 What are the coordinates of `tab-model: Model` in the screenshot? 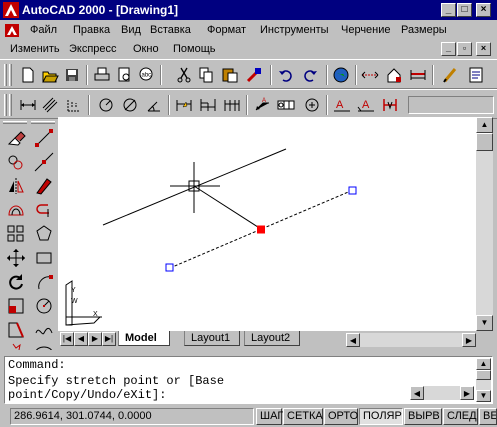 It's located at (144, 338).